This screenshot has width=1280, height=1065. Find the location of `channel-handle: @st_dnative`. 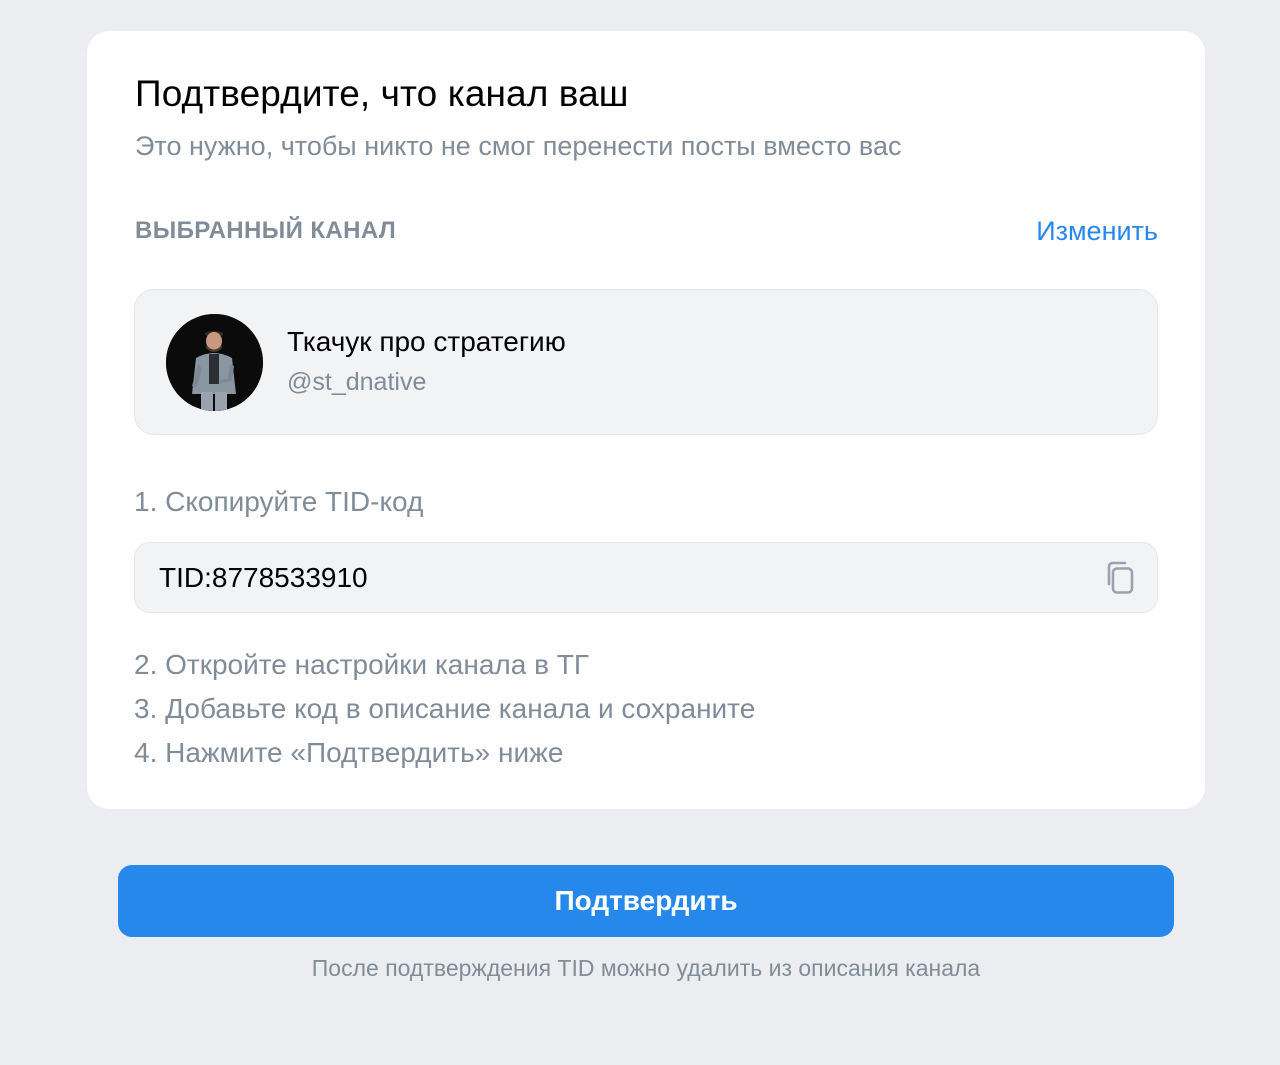

channel-handle: @st_dnative is located at coordinates (357, 382).